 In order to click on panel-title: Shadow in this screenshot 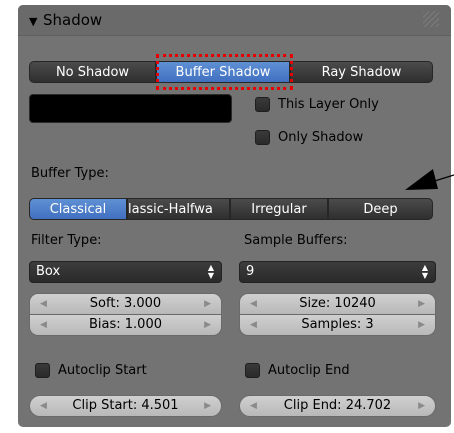, I will do `click(73, 20)`.